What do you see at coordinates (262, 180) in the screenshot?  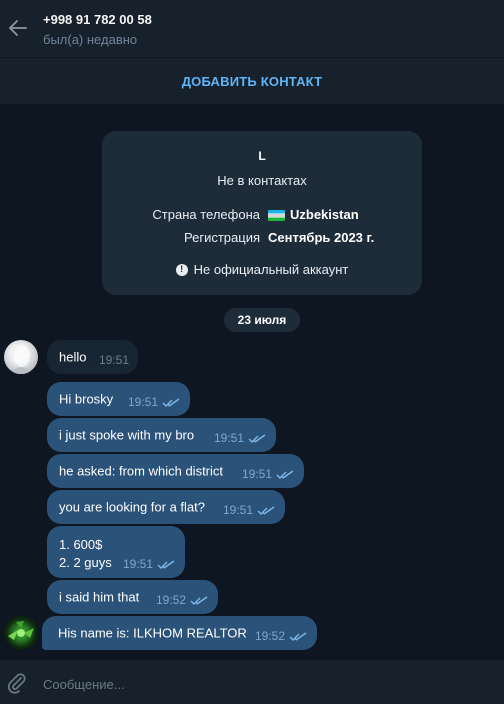 I see `not-in-contacts-label: Не в контактах` at bounding box center [262, 180].